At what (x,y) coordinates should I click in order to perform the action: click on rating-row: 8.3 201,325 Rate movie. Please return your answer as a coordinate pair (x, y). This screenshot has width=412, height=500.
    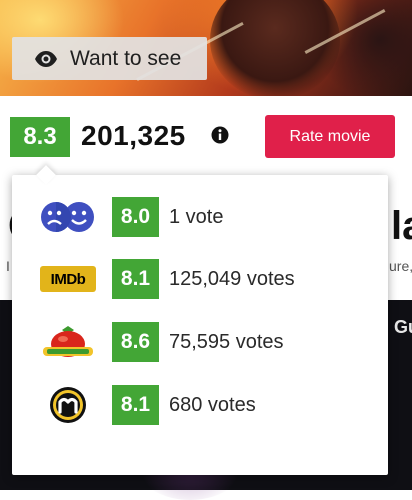
    Looking at the image, I should click on (206, 137).